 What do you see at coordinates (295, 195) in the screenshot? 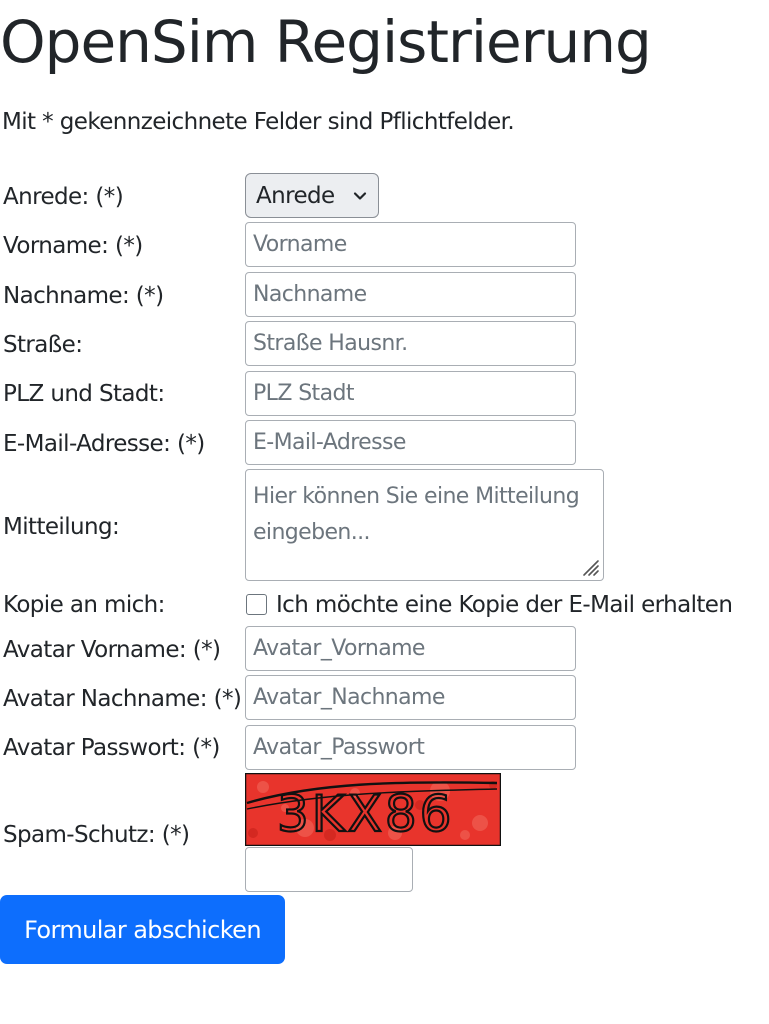
I see `salutation-selected-value: Anrede` at bounding box center [295, 195].